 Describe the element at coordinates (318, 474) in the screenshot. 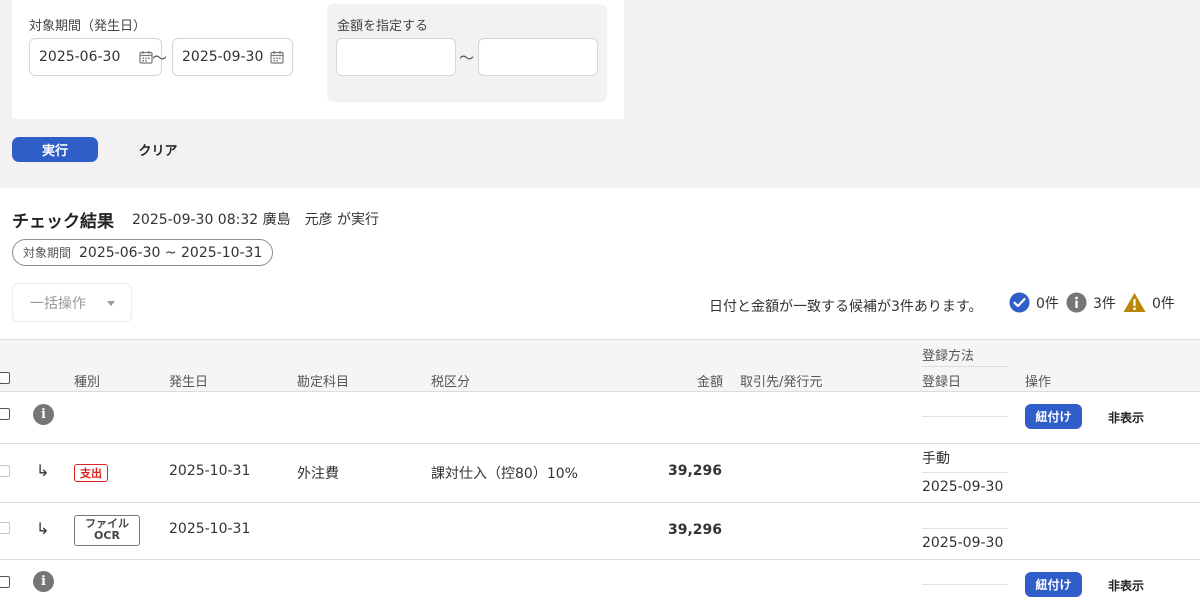

I see `row-account: 外注費` at that location.